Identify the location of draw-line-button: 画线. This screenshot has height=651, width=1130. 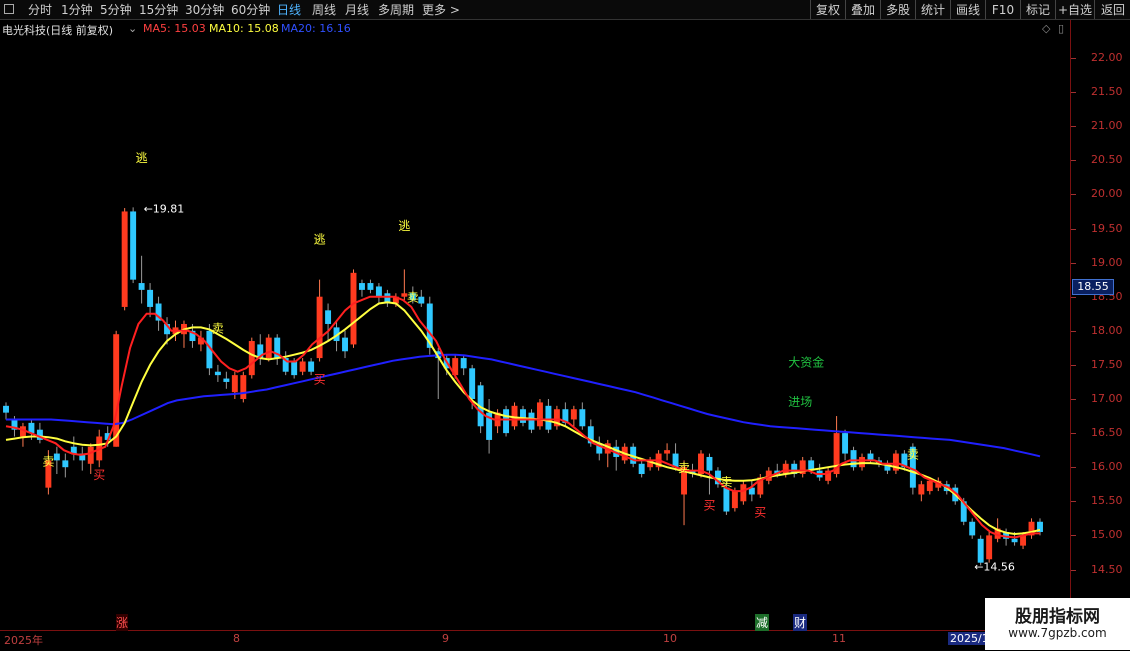
(967, 9).